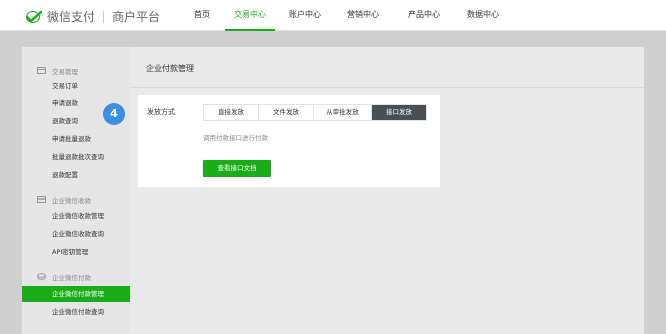 The width and height of the screenshot is (666, 334). I want to click on method-file-button: 文件发放, so click(286, 112).